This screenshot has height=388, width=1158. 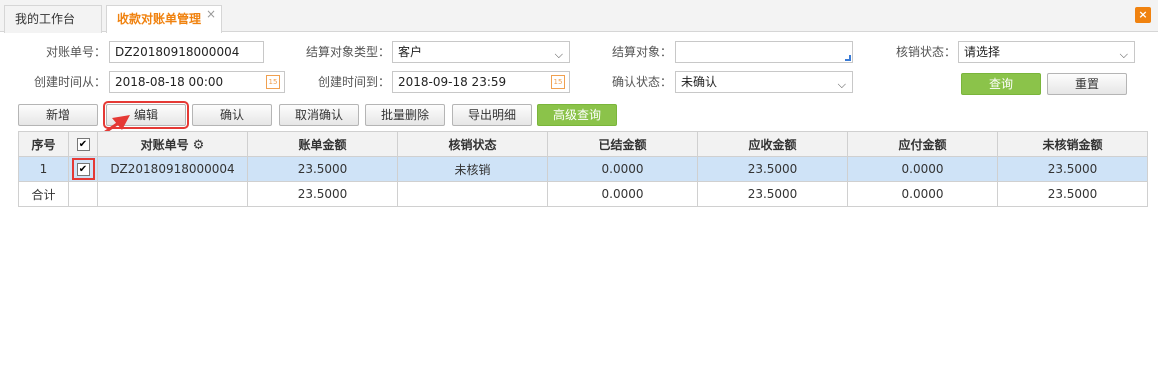 What do you see at coordinates (922, 144) in the screenshot?
I see `column-header-payable: 应付金额` at bounding box center [922, 144].